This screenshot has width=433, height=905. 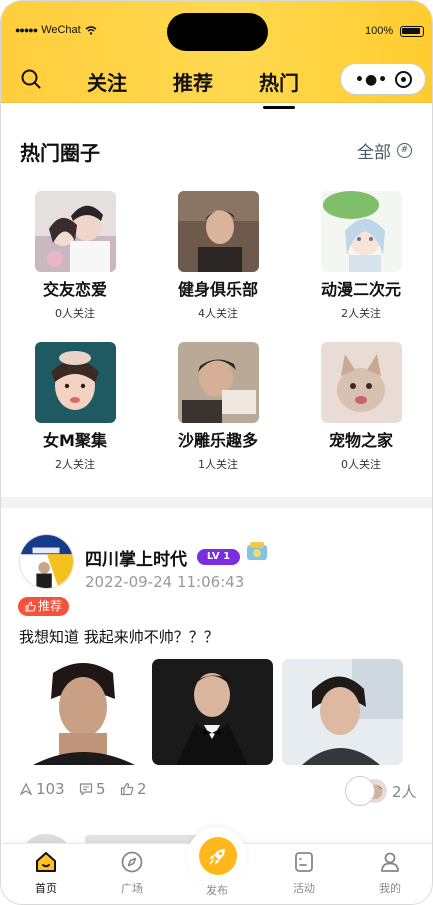 I want to click on author-name: 四川掌上时代, so click(x=136, y=557).